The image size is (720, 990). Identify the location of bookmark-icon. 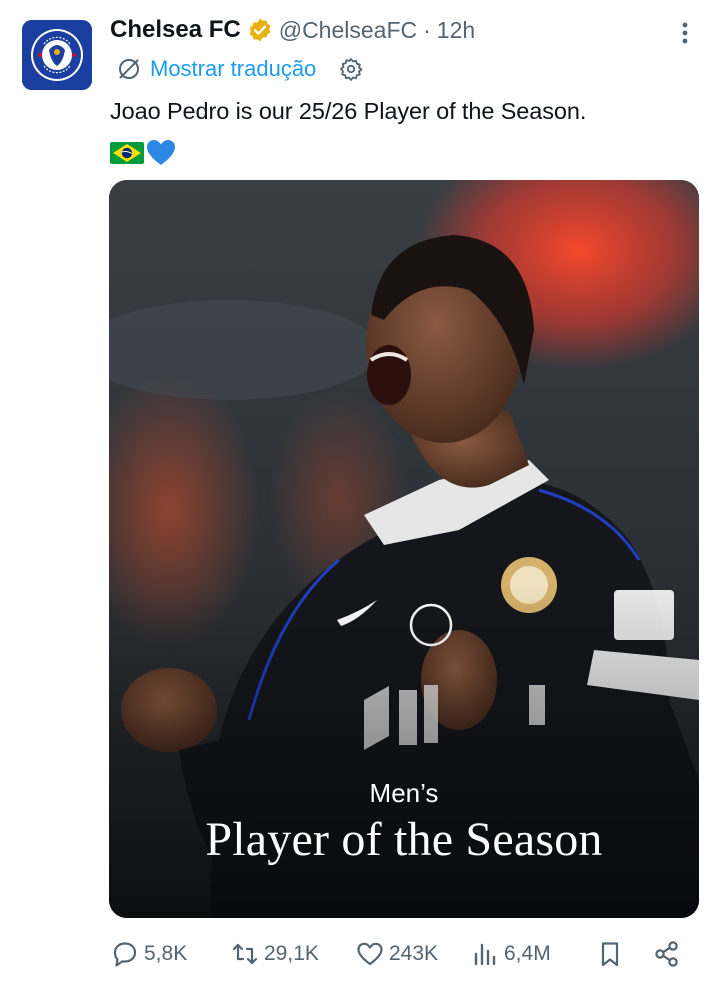
(610, 954).